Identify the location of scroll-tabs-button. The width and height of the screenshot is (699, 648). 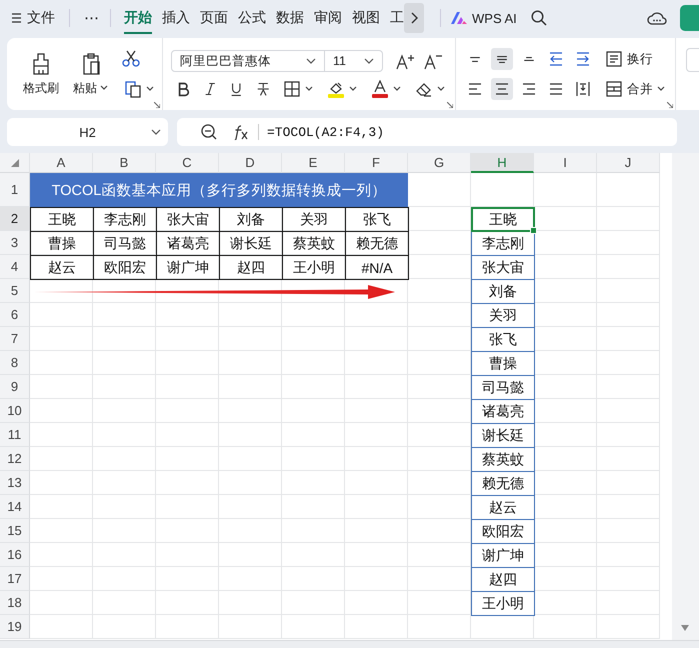
(414, 18).